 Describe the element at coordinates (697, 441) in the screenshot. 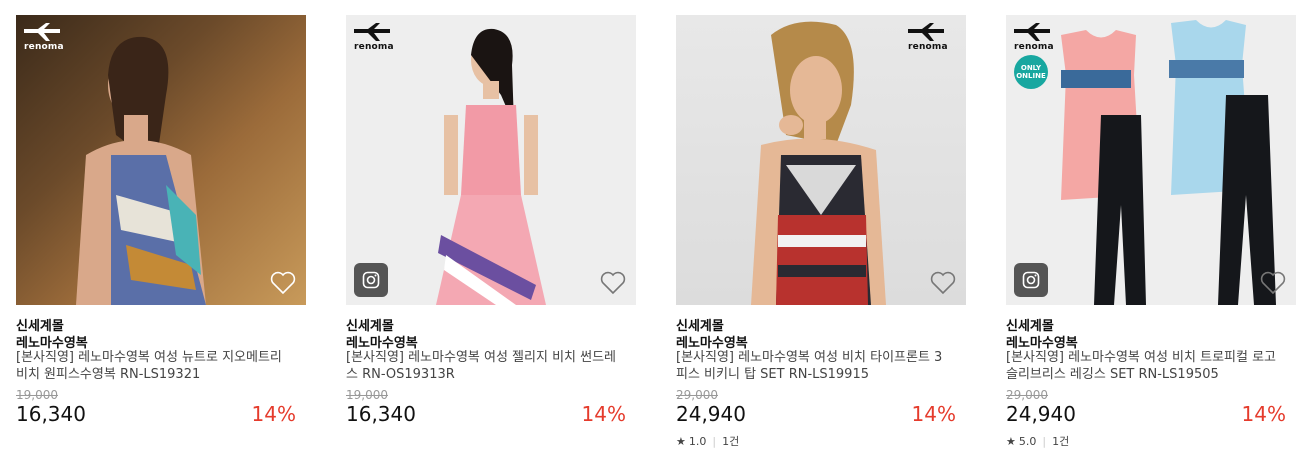

I see `rating-value: 1.0` at that location.